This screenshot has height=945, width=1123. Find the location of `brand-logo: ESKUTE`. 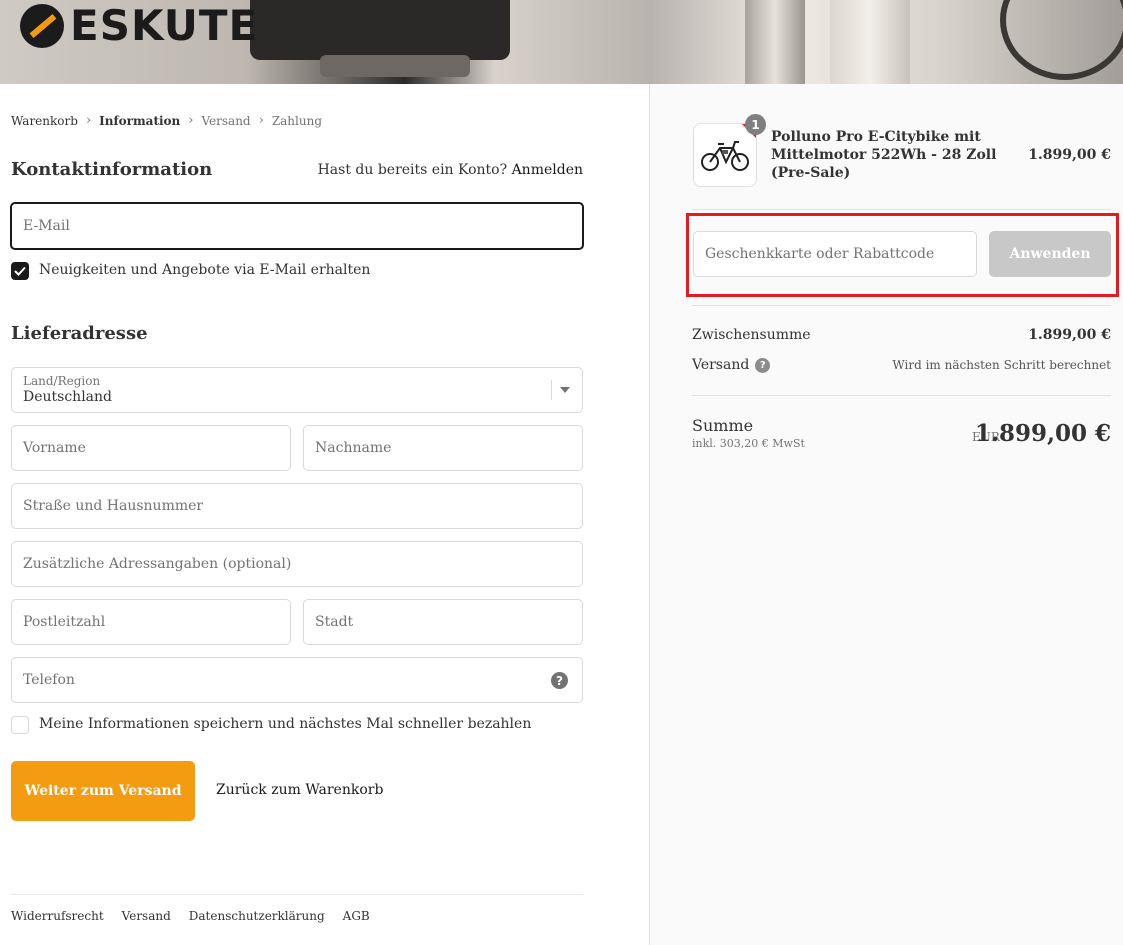

brand-logo: ESKUTE is located at coordinates (139, 25).